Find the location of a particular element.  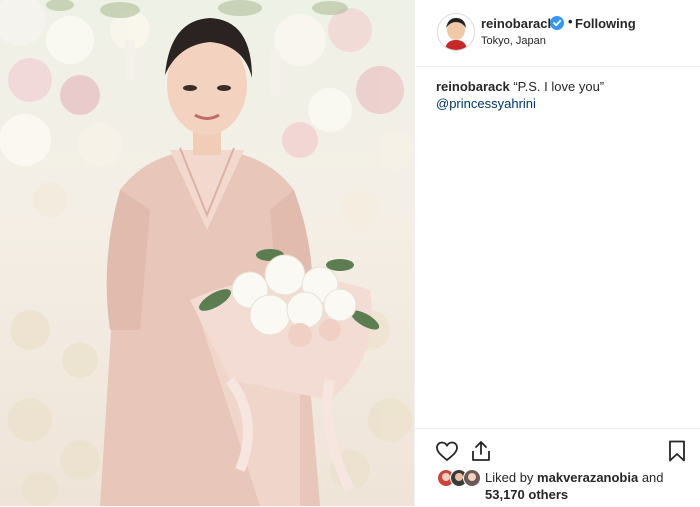

caption-text: “P.S. I love you” is located at coordinates (559, 86).